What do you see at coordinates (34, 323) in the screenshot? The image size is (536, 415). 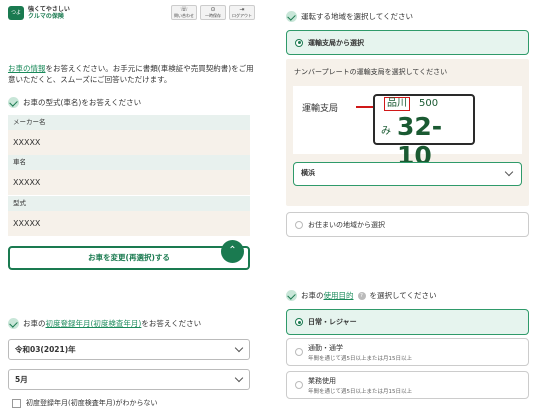 I see `registration-q-prefix: お車の` at bounding box center [34, 323].